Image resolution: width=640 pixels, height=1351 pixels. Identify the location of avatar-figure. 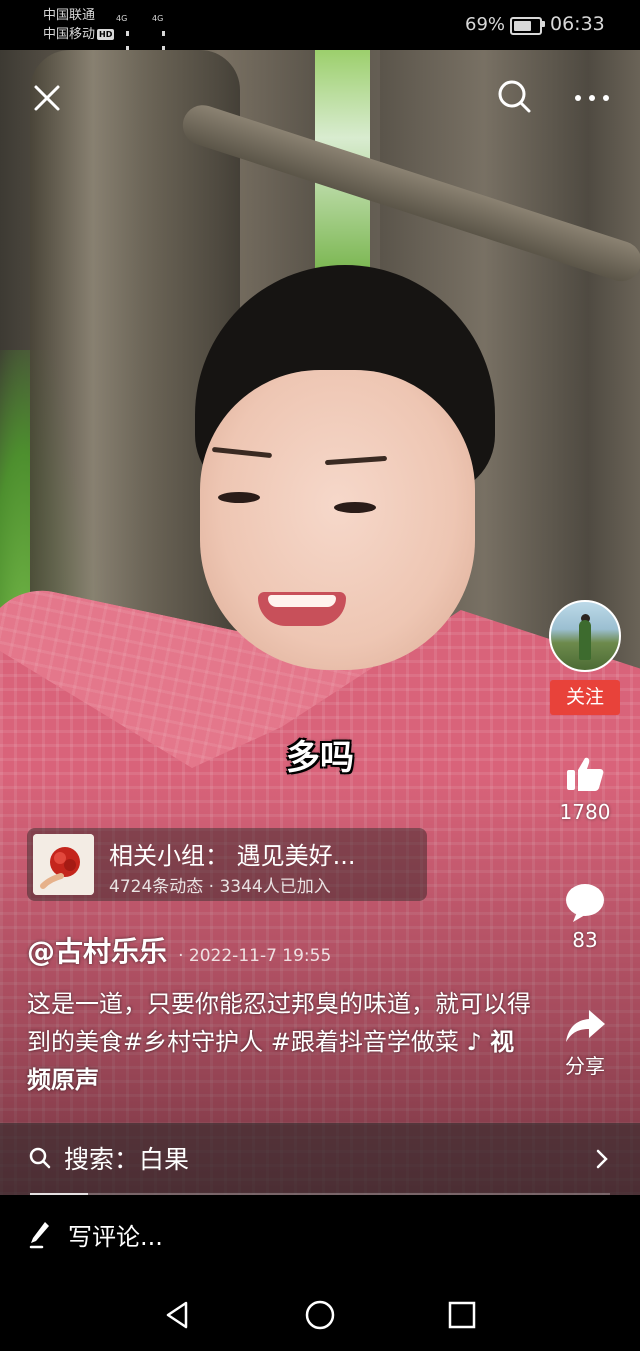
(585, 640).